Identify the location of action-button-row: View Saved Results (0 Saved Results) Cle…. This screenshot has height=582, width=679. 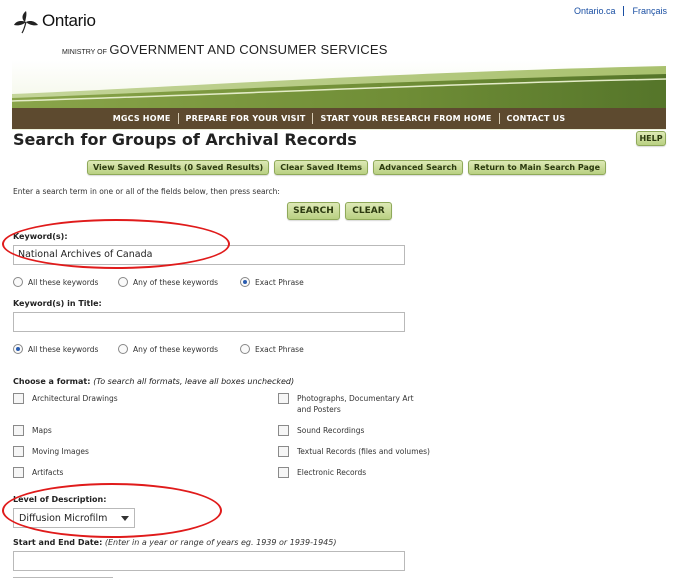
(347, 167).